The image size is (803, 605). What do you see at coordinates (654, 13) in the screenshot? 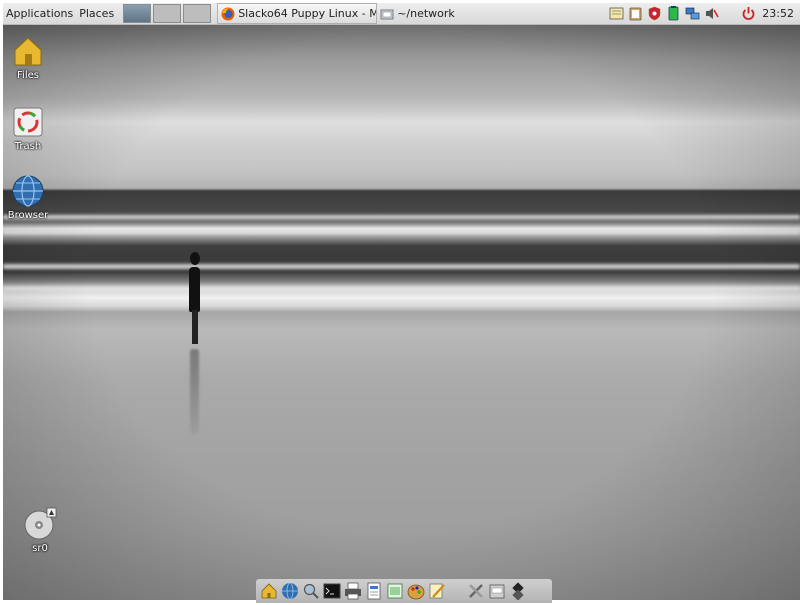
I see `shield-icon` at bounding box center [654, 13].